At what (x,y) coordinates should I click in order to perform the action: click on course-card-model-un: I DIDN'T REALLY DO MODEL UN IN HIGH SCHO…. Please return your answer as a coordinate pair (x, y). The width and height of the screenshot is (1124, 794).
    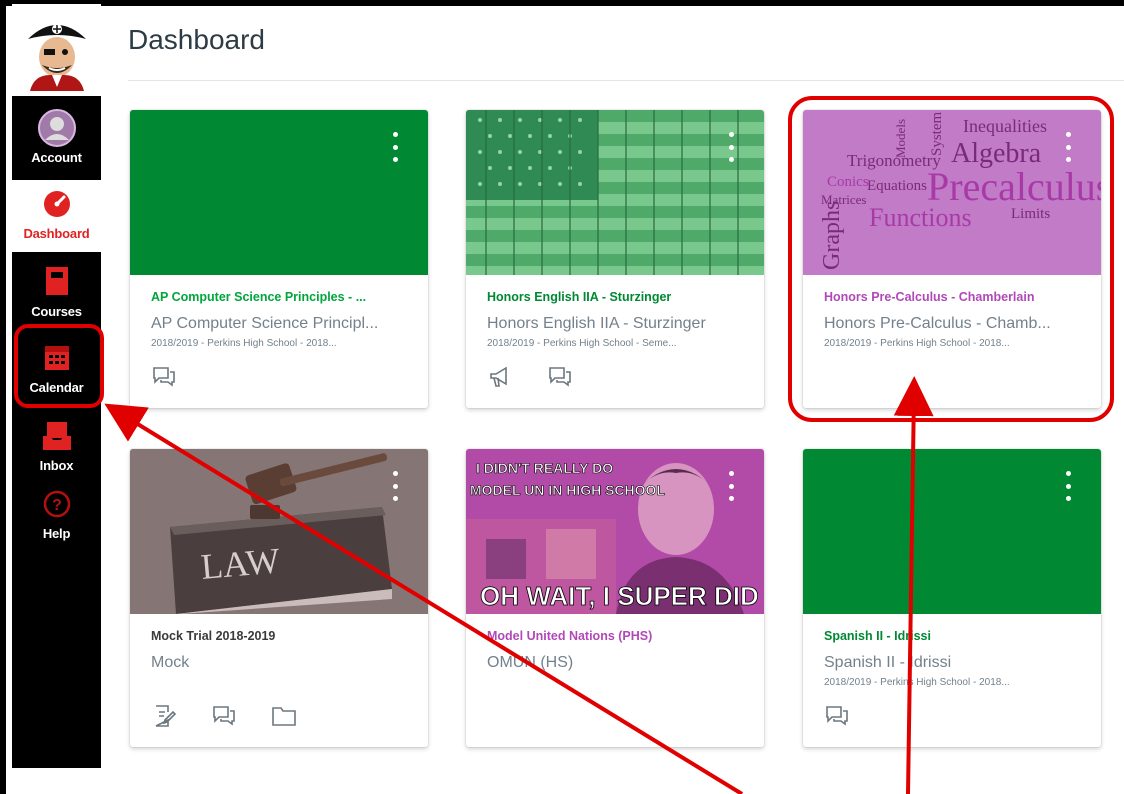
    Looking at the image, I should click on (615, 598).